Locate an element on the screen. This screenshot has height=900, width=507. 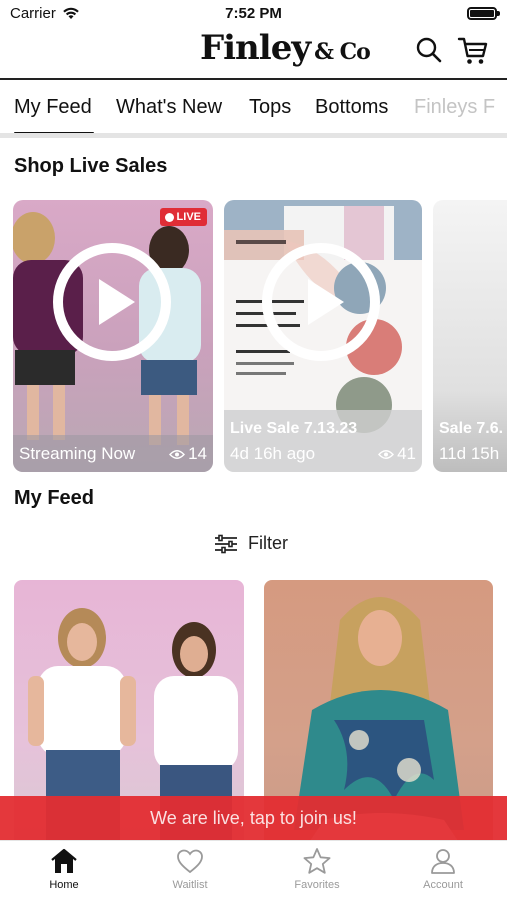
tab-finleys: Finleys F is located at coordinates (454, 107).